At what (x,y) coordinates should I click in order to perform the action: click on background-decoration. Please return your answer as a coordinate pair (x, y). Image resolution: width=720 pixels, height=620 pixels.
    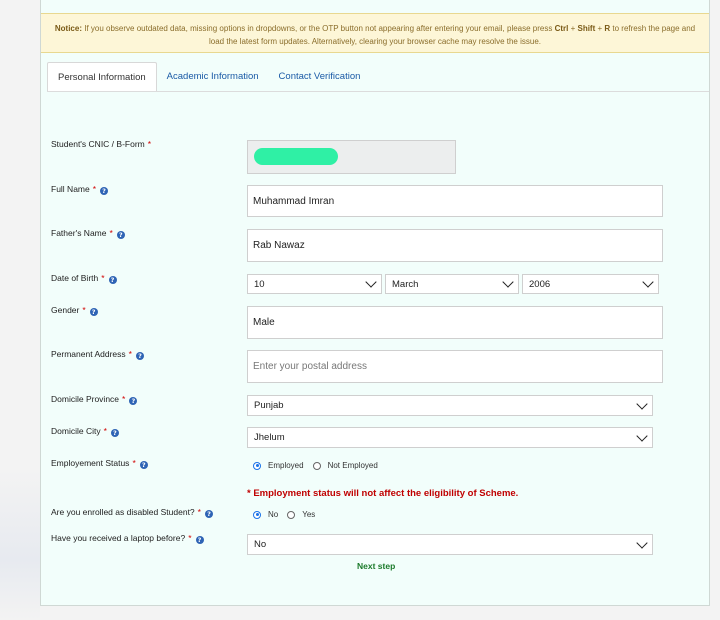
    Looking at the image, I should click on (20, 545).